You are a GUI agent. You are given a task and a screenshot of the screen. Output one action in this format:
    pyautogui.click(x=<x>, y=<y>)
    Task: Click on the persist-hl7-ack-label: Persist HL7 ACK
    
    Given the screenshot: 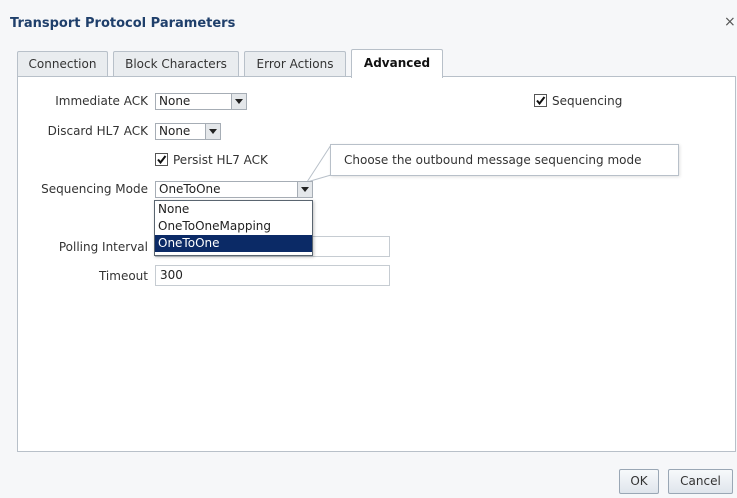 What is the action you would take?
    pyautogui.click(x=220, y=160)
    